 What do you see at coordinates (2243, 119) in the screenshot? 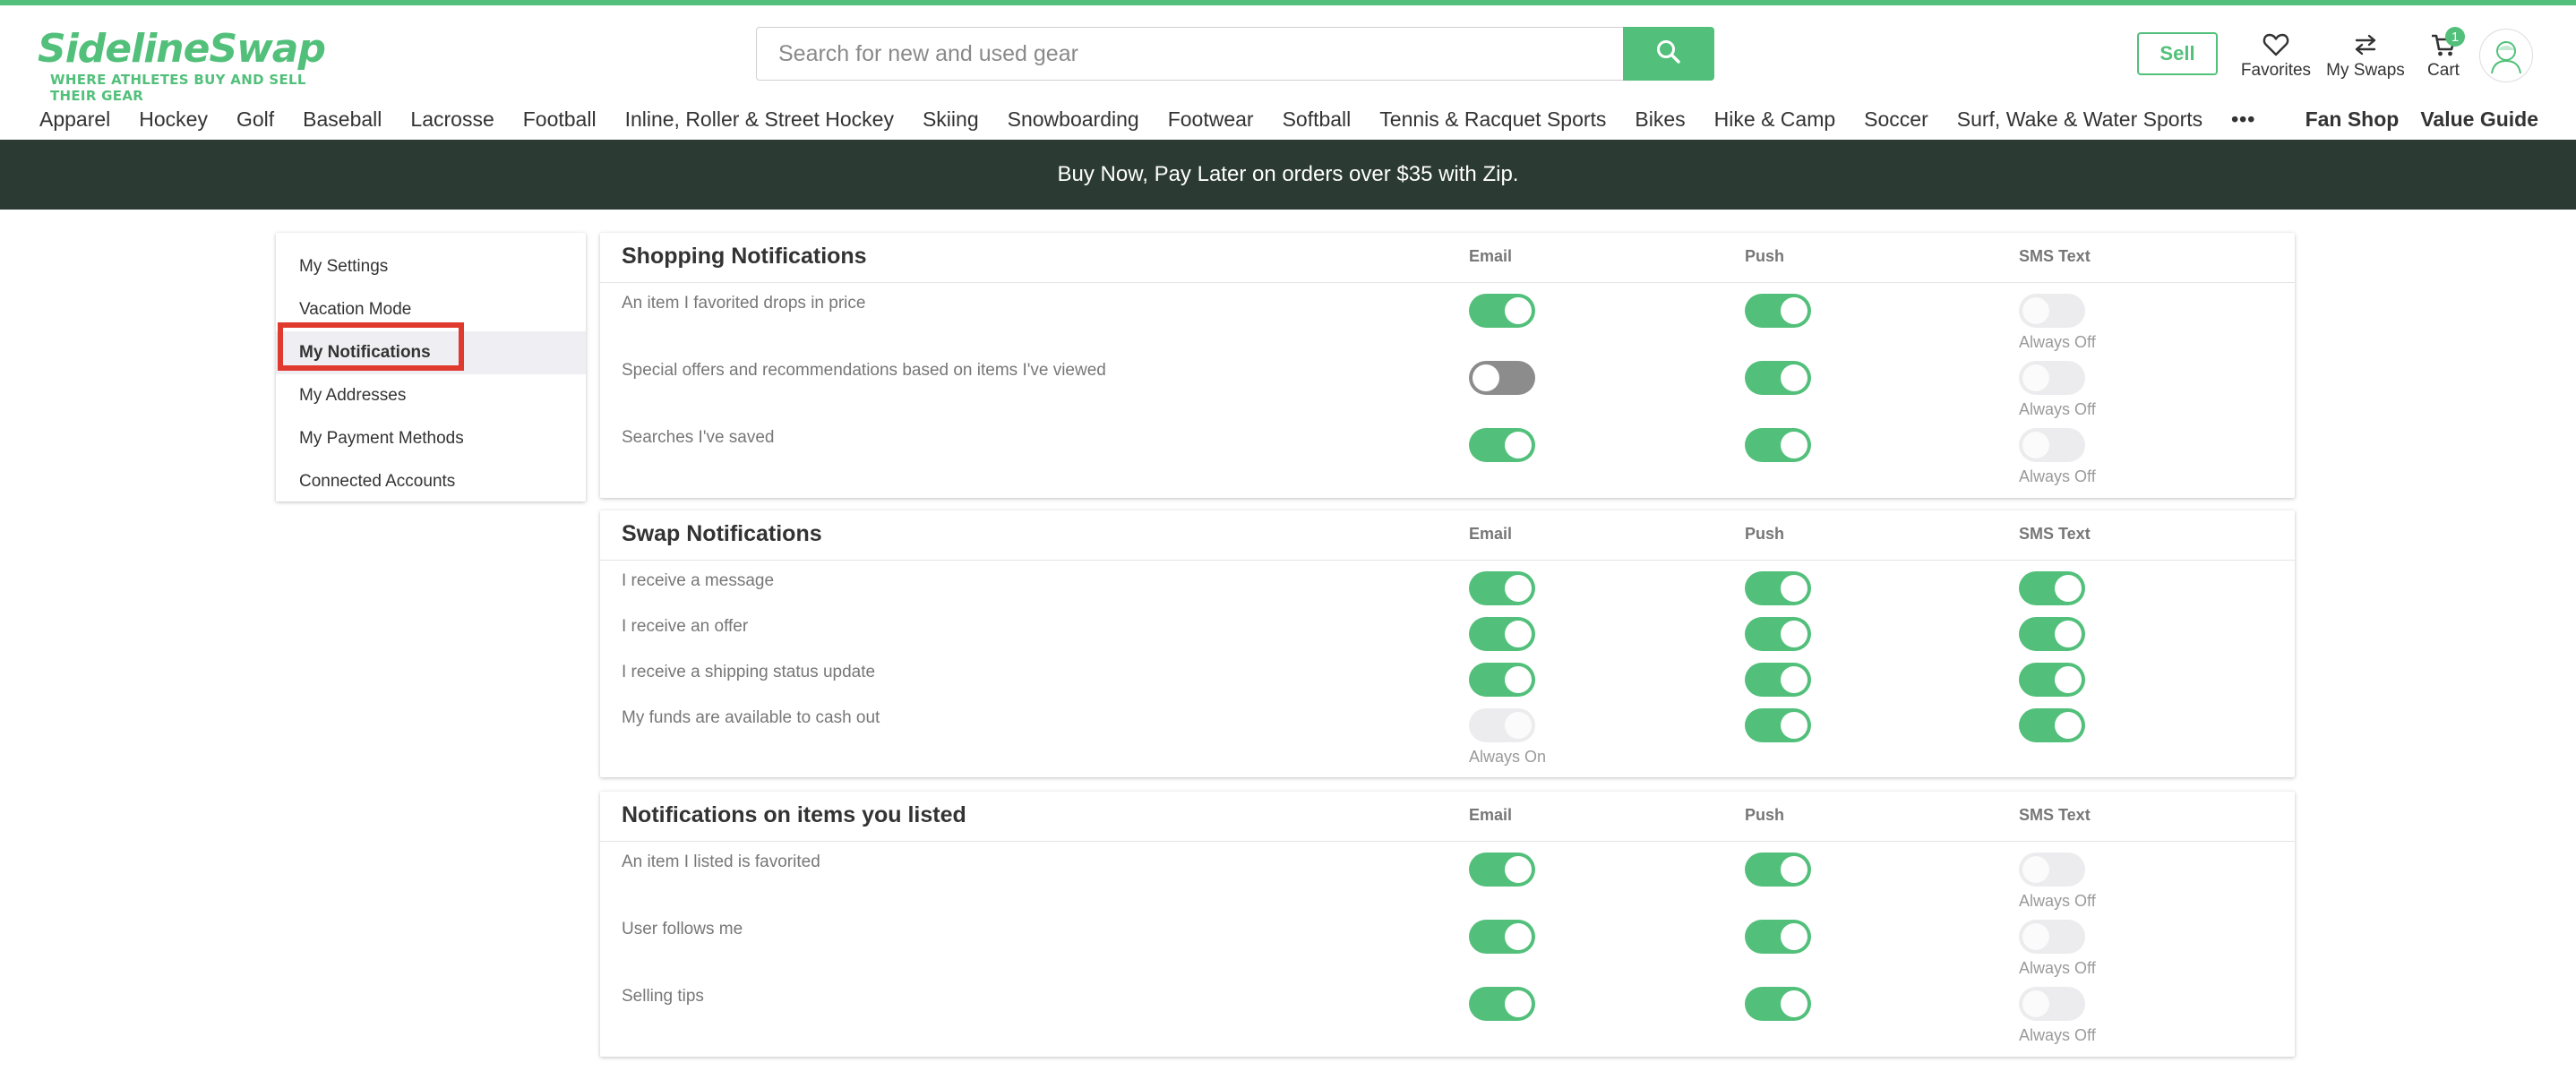
I see `more-categories-button: •••` at bounding box center [2243, 119].